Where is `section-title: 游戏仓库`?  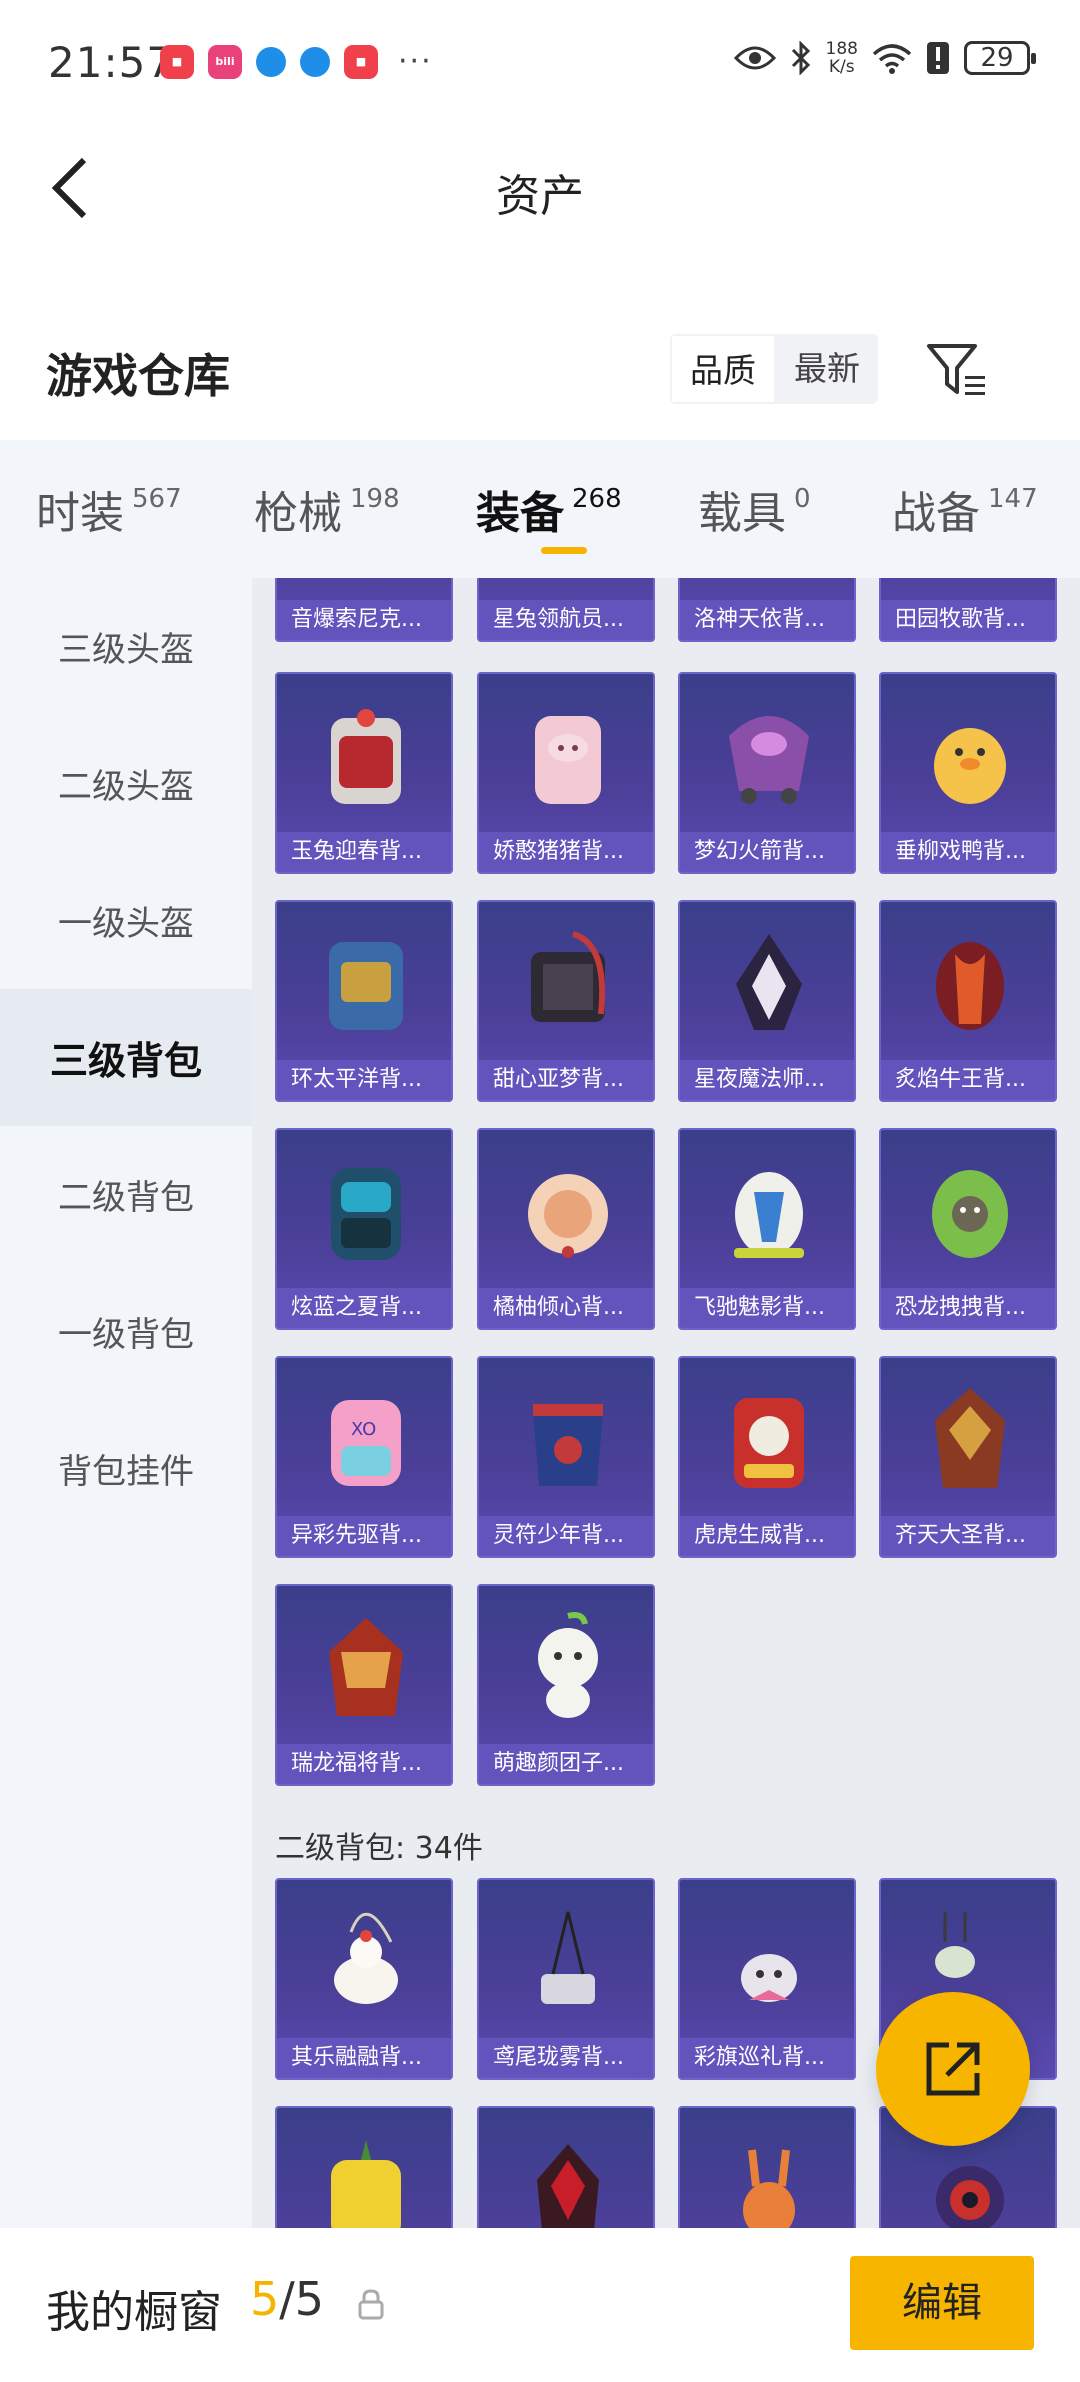
section-title: 游戏仓库 is located at coordinates (138, 376).